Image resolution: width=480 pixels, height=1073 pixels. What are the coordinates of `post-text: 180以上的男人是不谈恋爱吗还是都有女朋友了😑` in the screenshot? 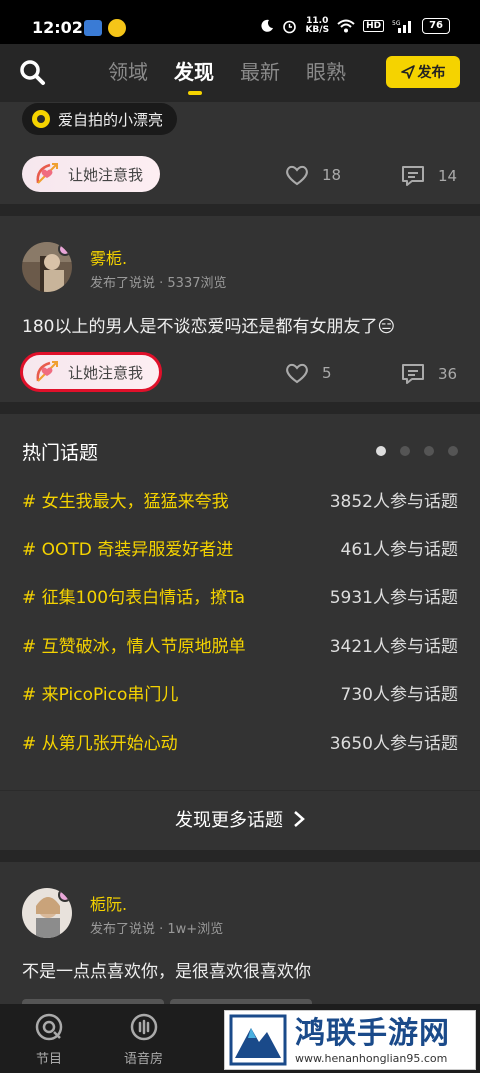 It's located at (208, 324).